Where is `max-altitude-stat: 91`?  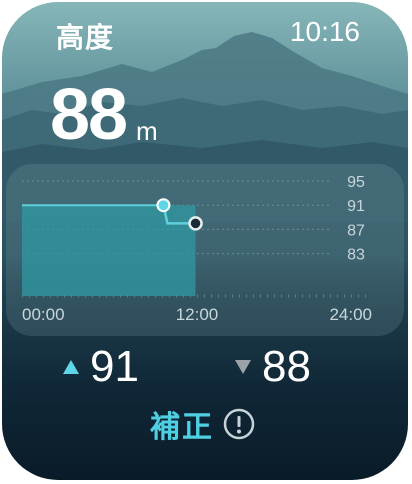
max-altitude-stat: 91 is located at coordinates (100, 367).